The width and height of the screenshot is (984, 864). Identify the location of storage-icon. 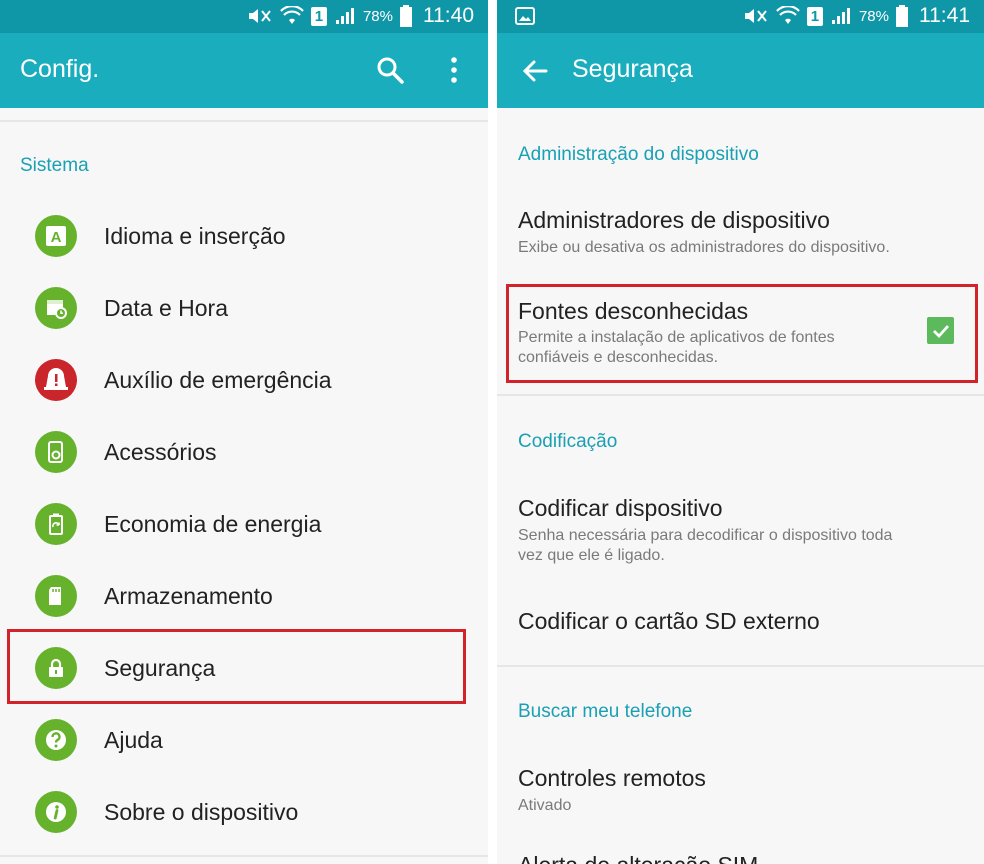
(56, 596).